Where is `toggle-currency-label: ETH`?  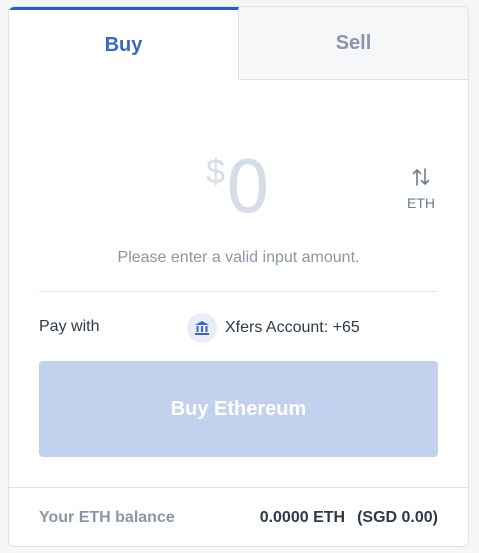 toggle-currency-label: ETH is located at coordinates (421, 203).